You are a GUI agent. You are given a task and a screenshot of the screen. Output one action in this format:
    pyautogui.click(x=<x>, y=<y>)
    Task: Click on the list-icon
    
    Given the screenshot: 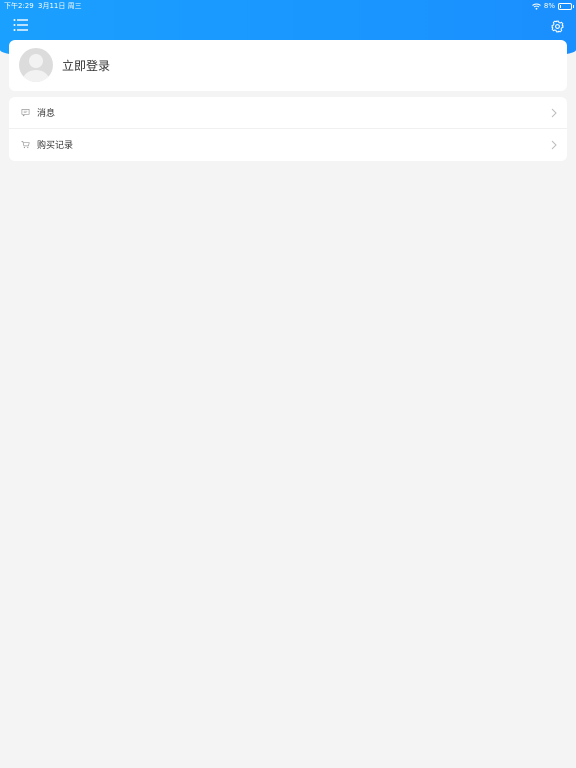 What is the action you would take?
    pyautogui.click(x=20, y=25)
    